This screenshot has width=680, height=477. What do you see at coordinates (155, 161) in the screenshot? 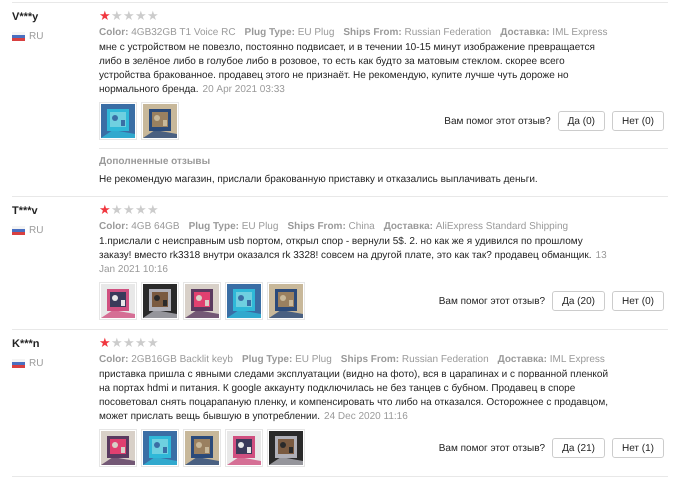
I see `additional-heading: Дополненные отзывы` at bounding box center [155, 161].